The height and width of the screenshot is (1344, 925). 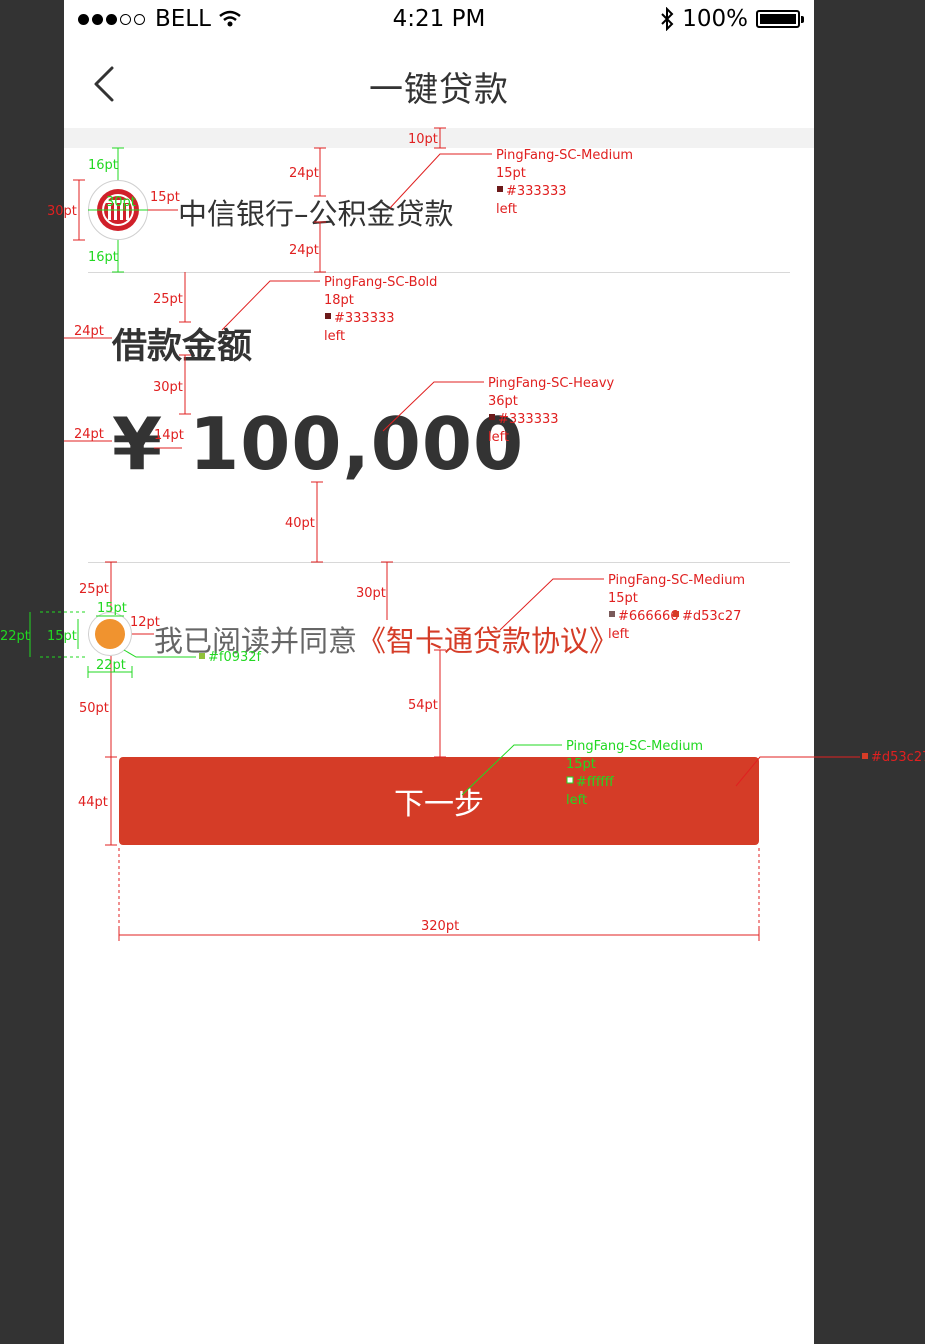 I want to click on bank-logo, so click(x=118, y=210).